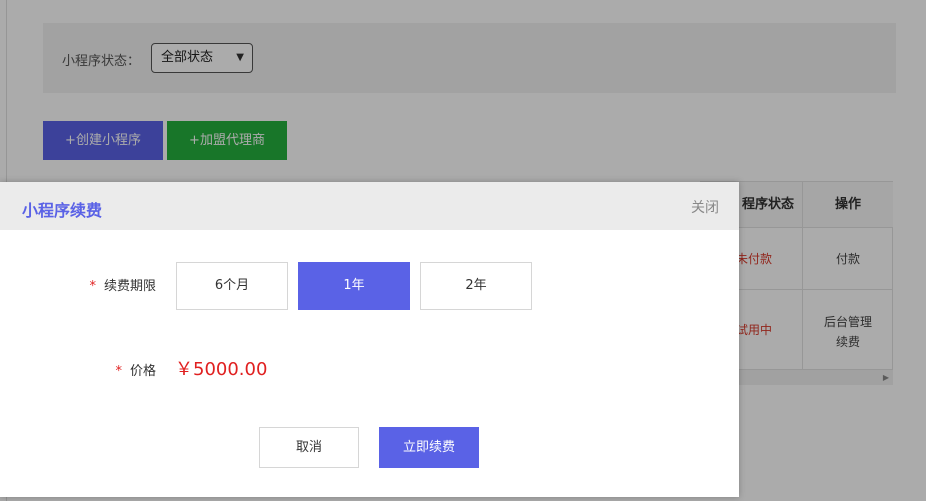 Image resolution: width=926 pixels, height=501 pixels. What do you see at coordinates (142, 371) in the screenshot?
I see `price-label-text: 价格` at bounding box center [142, 371].